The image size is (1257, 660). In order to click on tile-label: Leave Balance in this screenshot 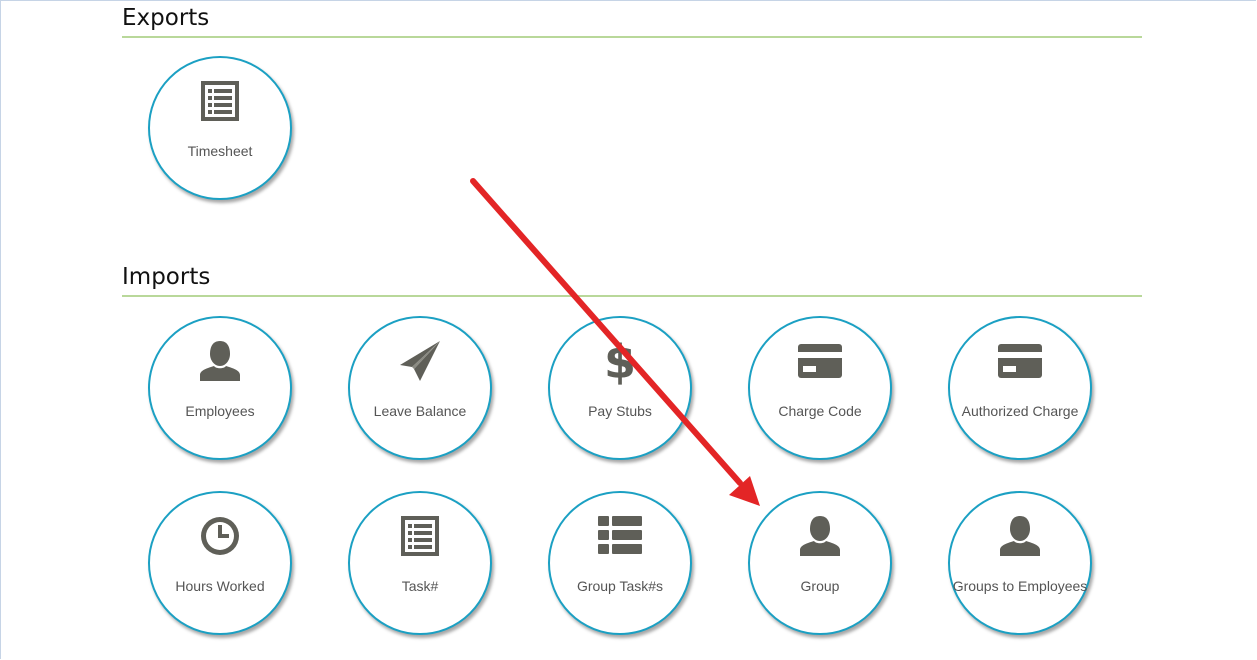, I will do `click(420, 411)`.